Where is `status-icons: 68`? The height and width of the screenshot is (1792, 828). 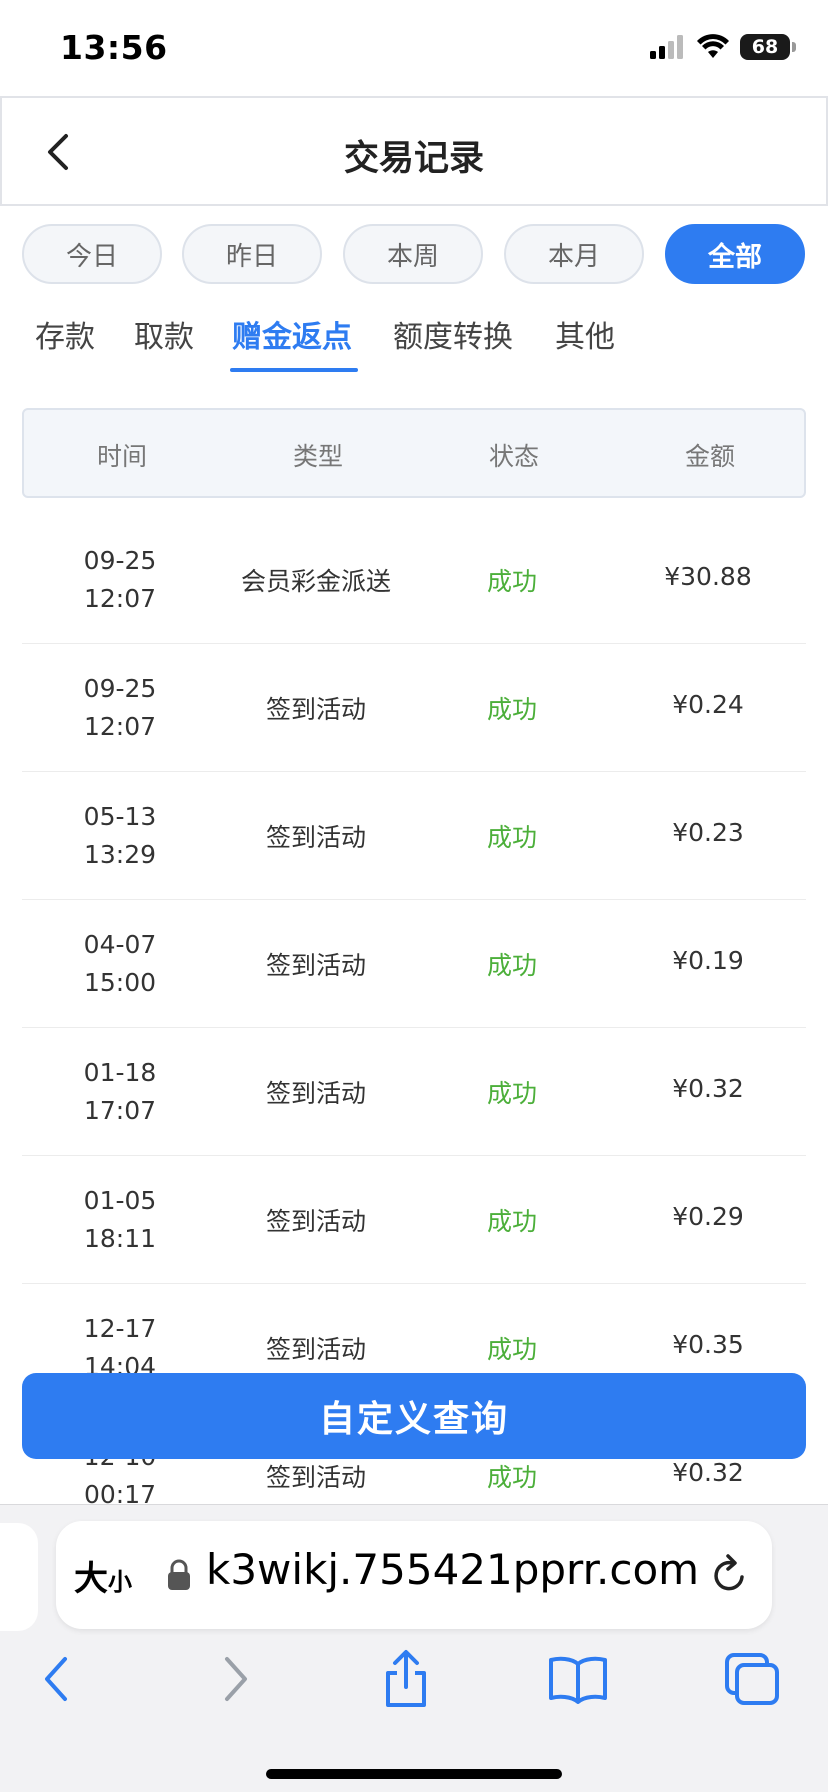
status-icons: 68 is located at coordinates (723, 47).